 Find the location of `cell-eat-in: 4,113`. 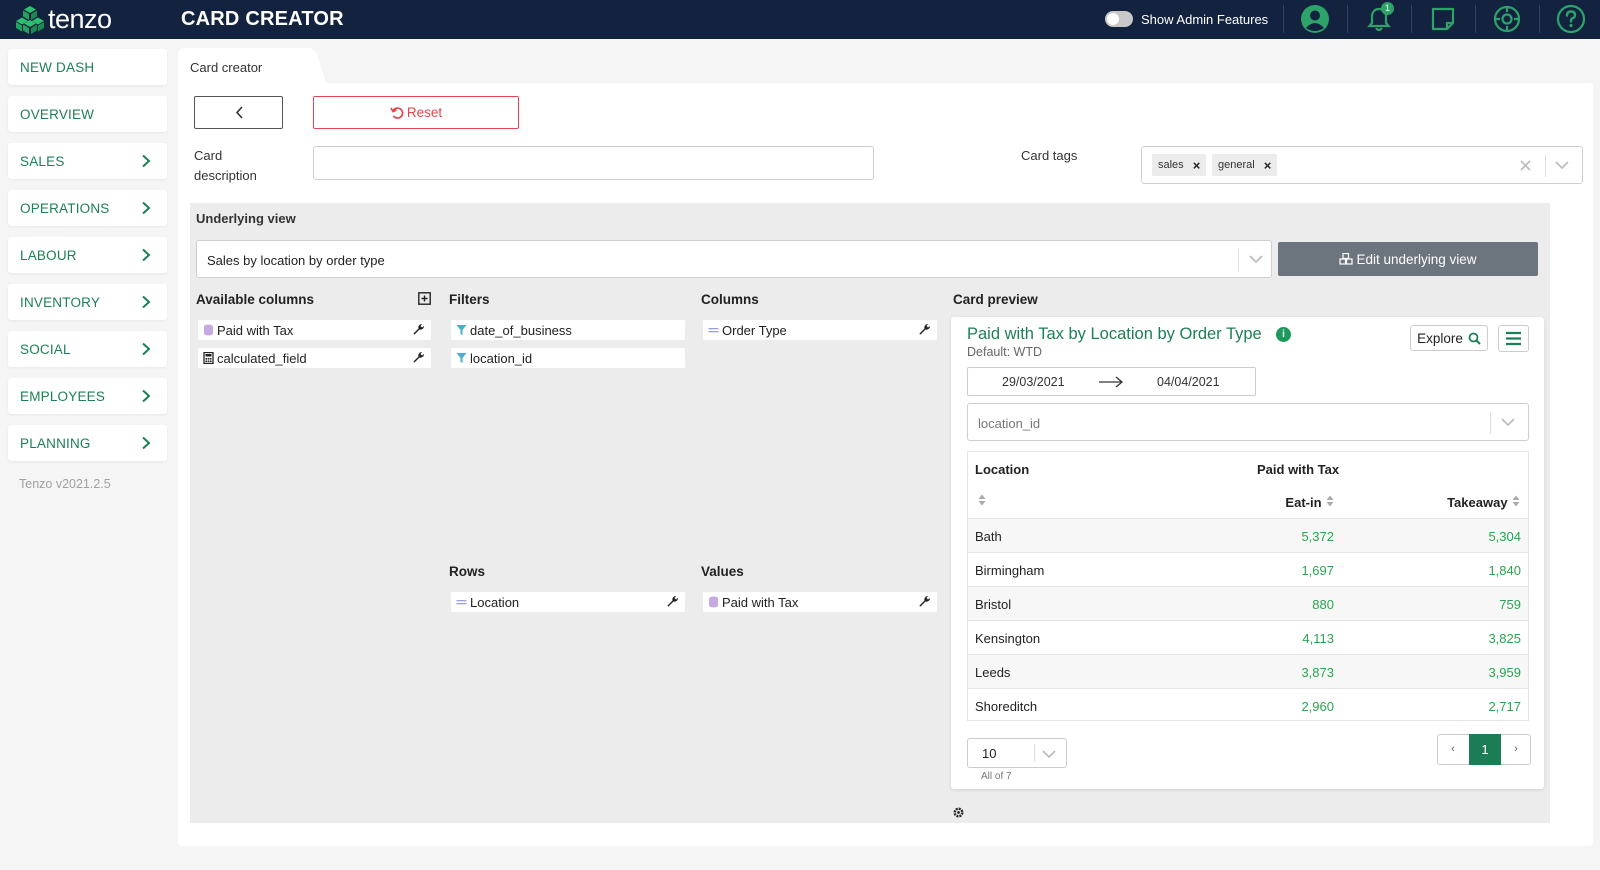

cell-eat-in: 4,113 is located at coordinates (1318, 638).